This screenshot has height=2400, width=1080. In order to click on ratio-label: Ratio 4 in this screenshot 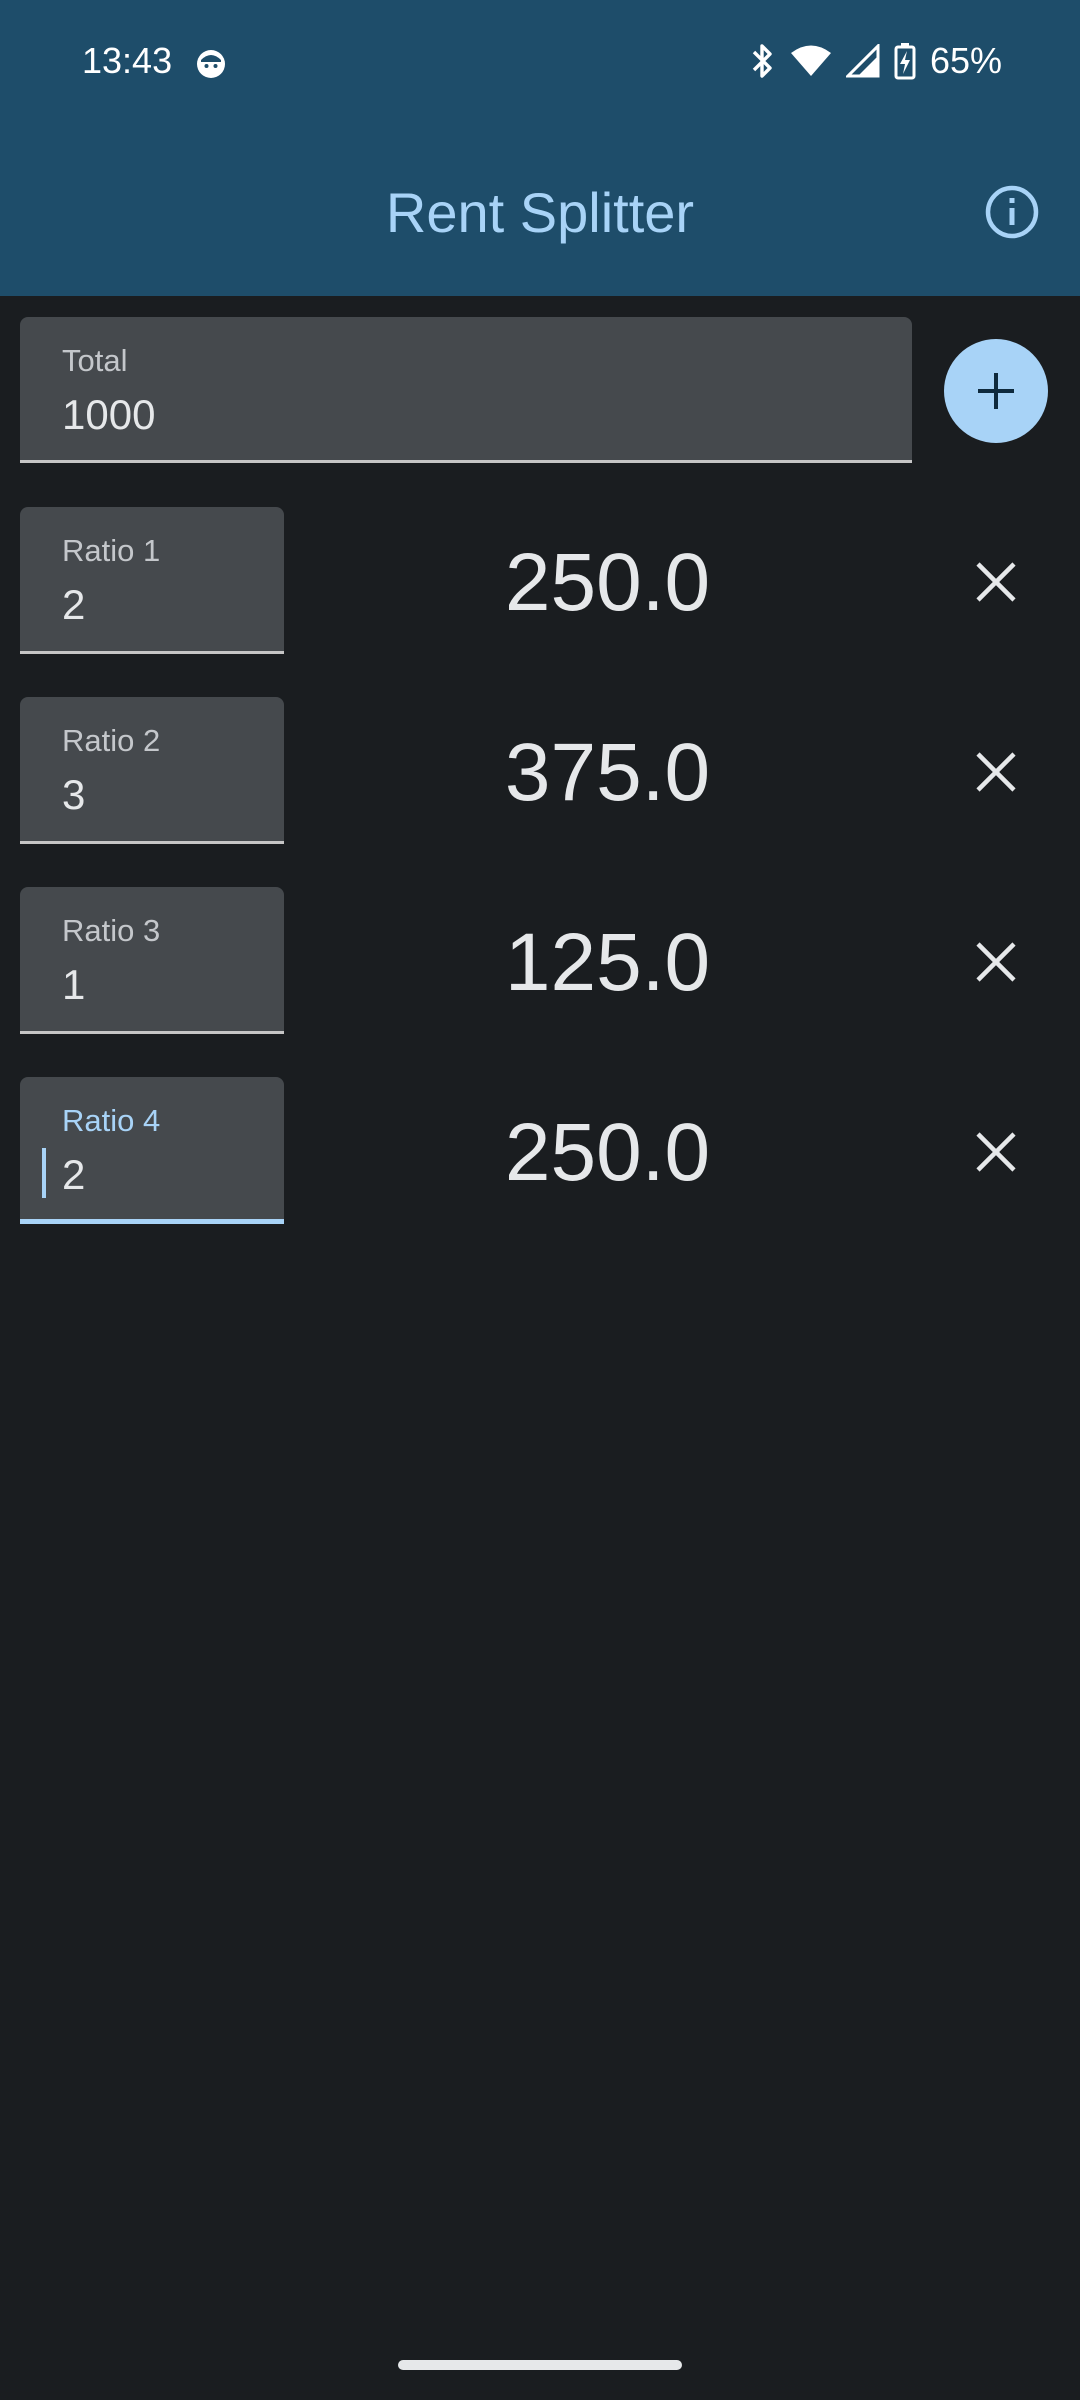, I will do `click(111, 1120)`.